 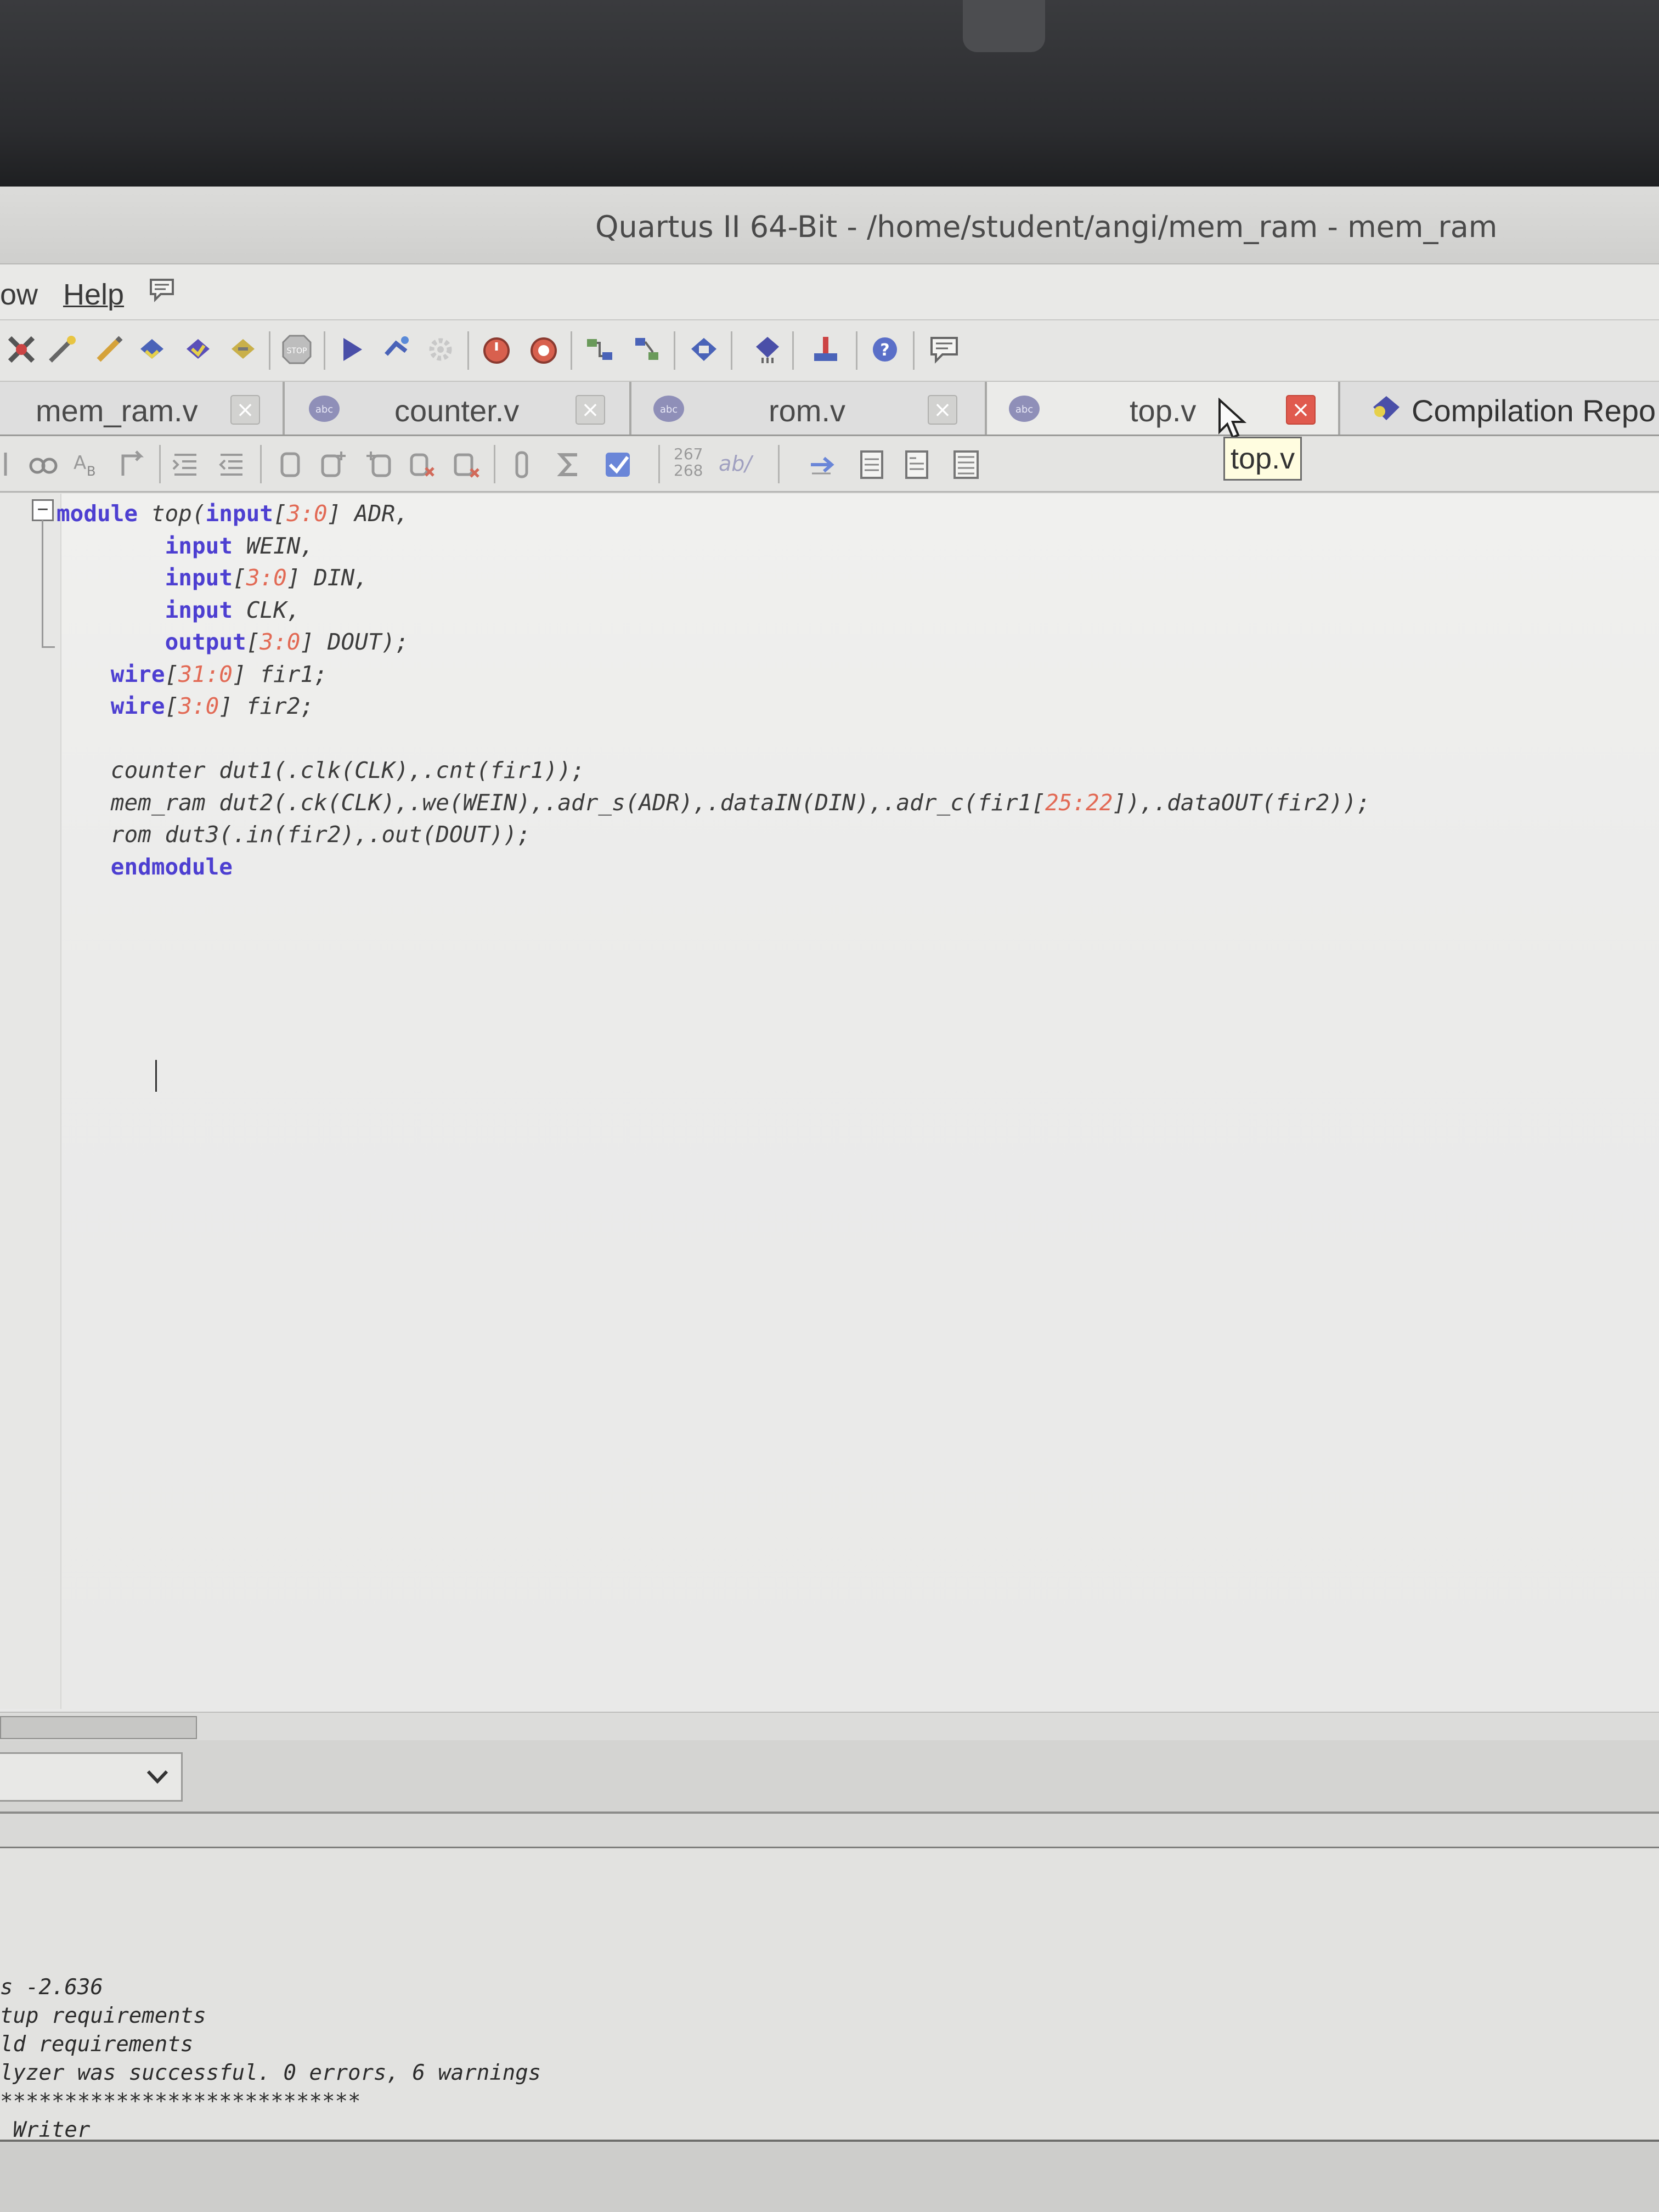 I want to click on split-document-icon, so click(x=917, y=464).